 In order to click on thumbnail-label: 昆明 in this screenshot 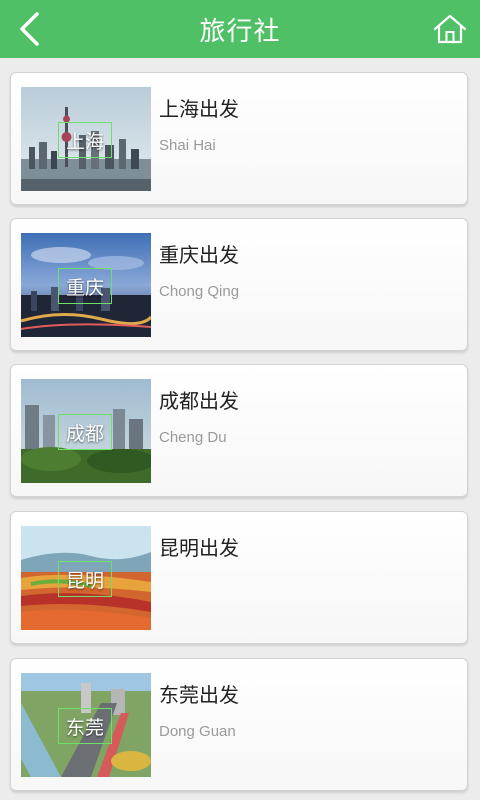, I will do `click(85, 579)`.